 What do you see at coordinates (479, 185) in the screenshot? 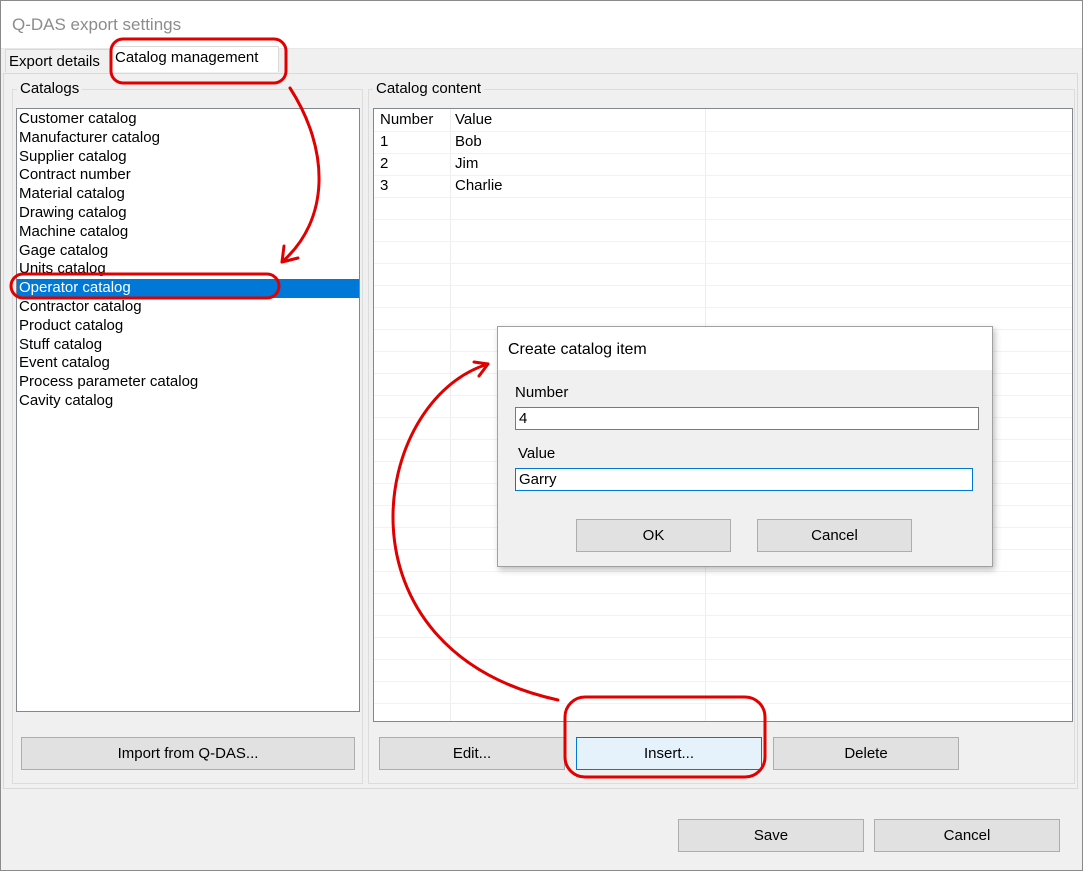
I see `cell-value: Charlie` at bounding box center [479, 185].